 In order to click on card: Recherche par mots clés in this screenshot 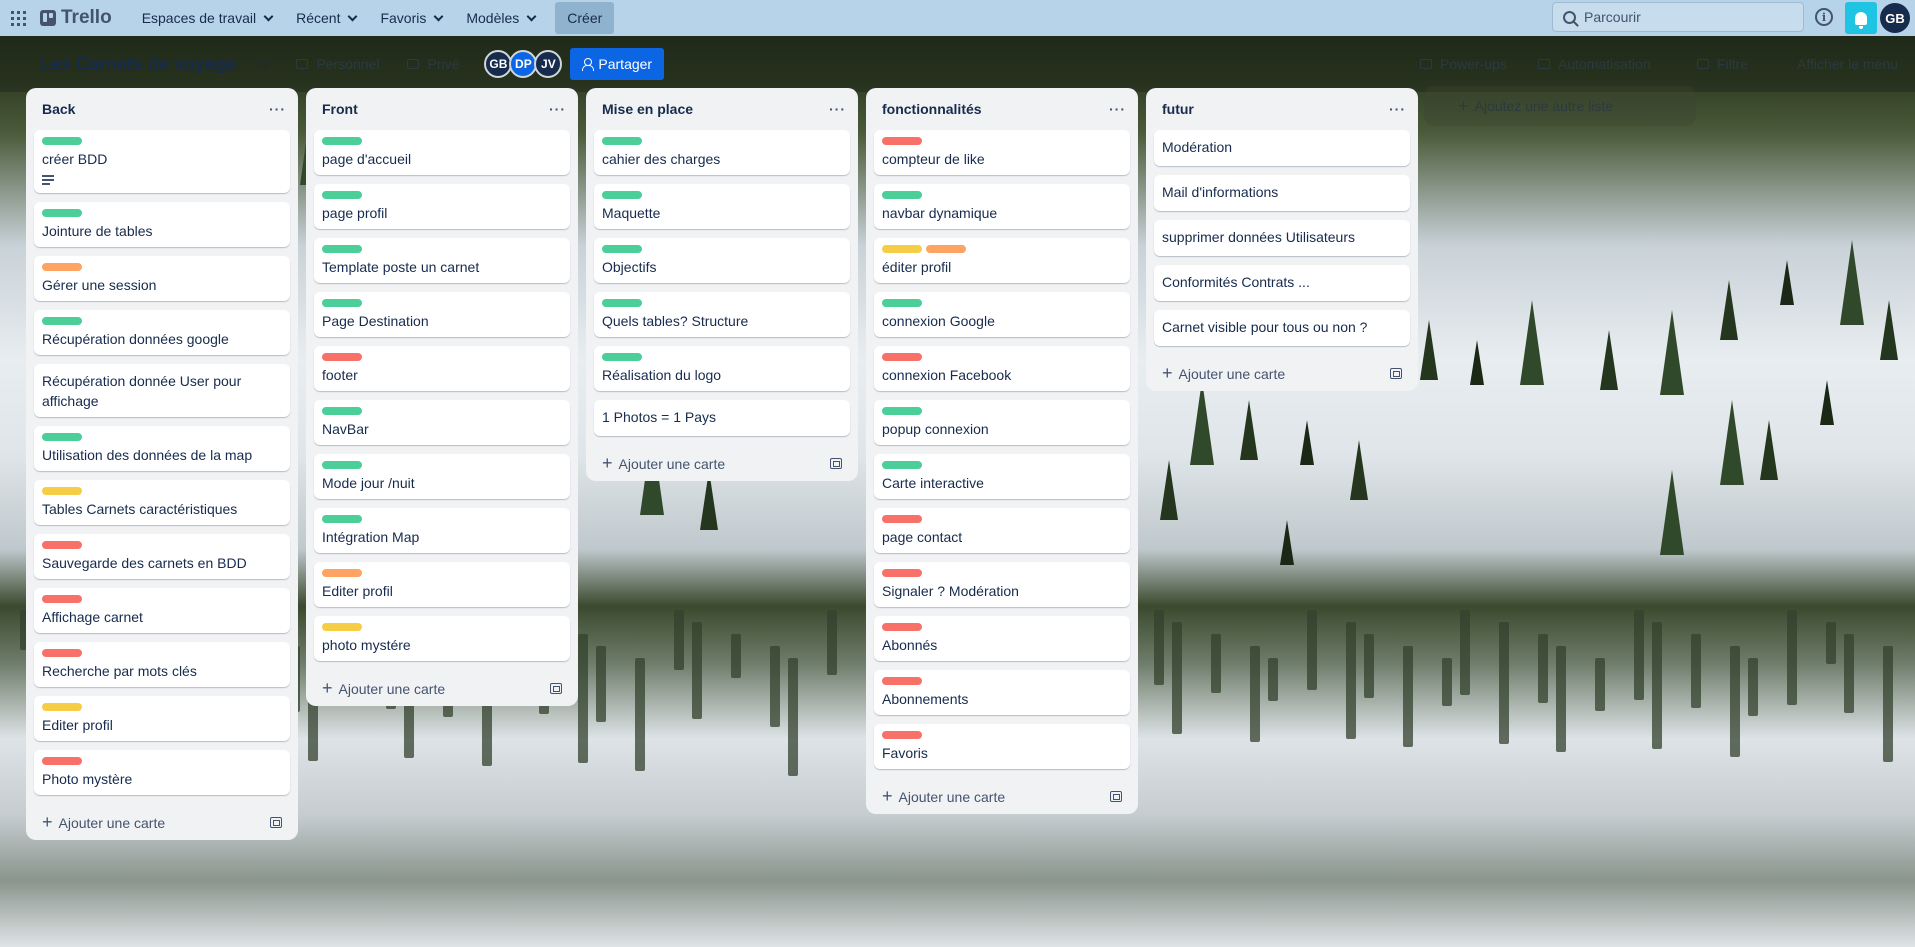, I will do `click(162, 664)`.